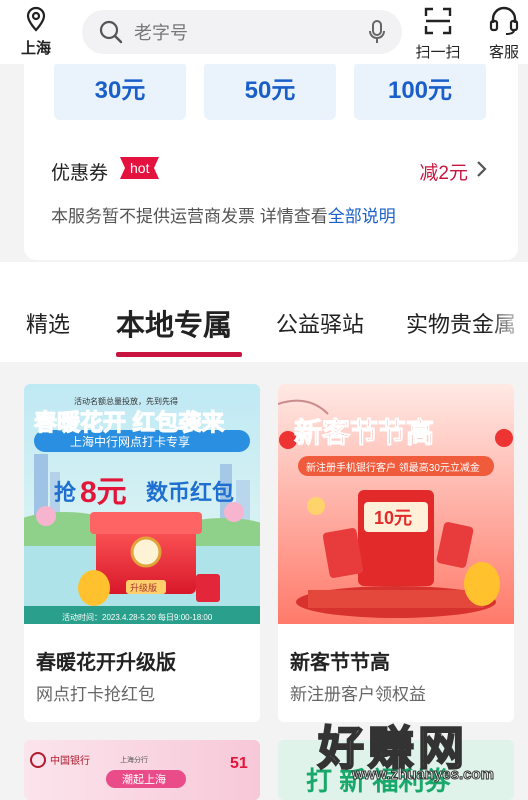 The image size is (528, 800). I want to click on banner-badge: 升级版, so click(143, 587).